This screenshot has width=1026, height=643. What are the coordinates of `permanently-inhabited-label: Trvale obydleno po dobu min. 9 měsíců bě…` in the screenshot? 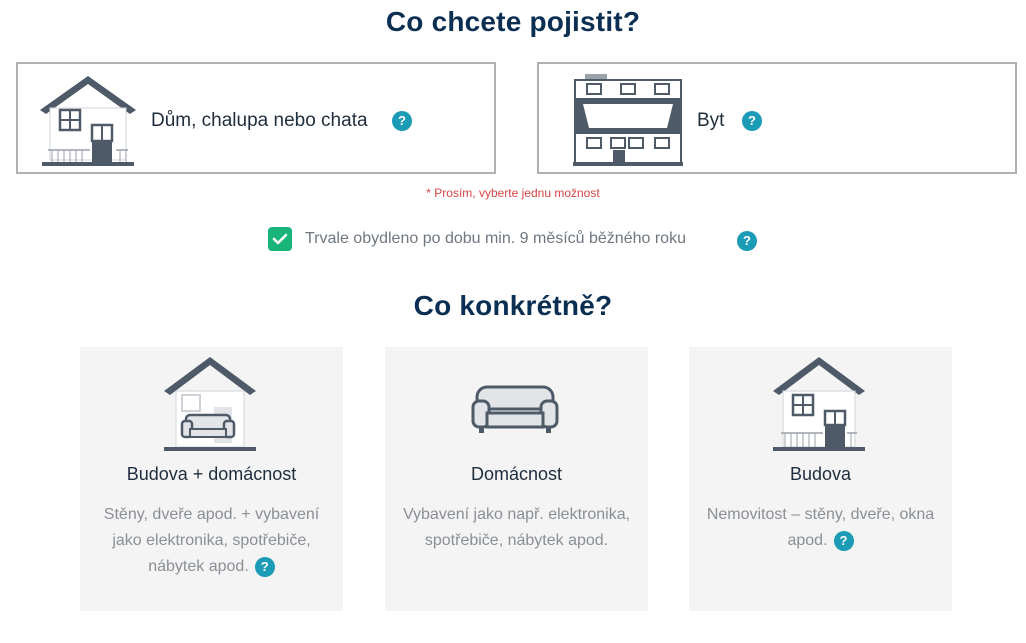 It's located at (495, 239).